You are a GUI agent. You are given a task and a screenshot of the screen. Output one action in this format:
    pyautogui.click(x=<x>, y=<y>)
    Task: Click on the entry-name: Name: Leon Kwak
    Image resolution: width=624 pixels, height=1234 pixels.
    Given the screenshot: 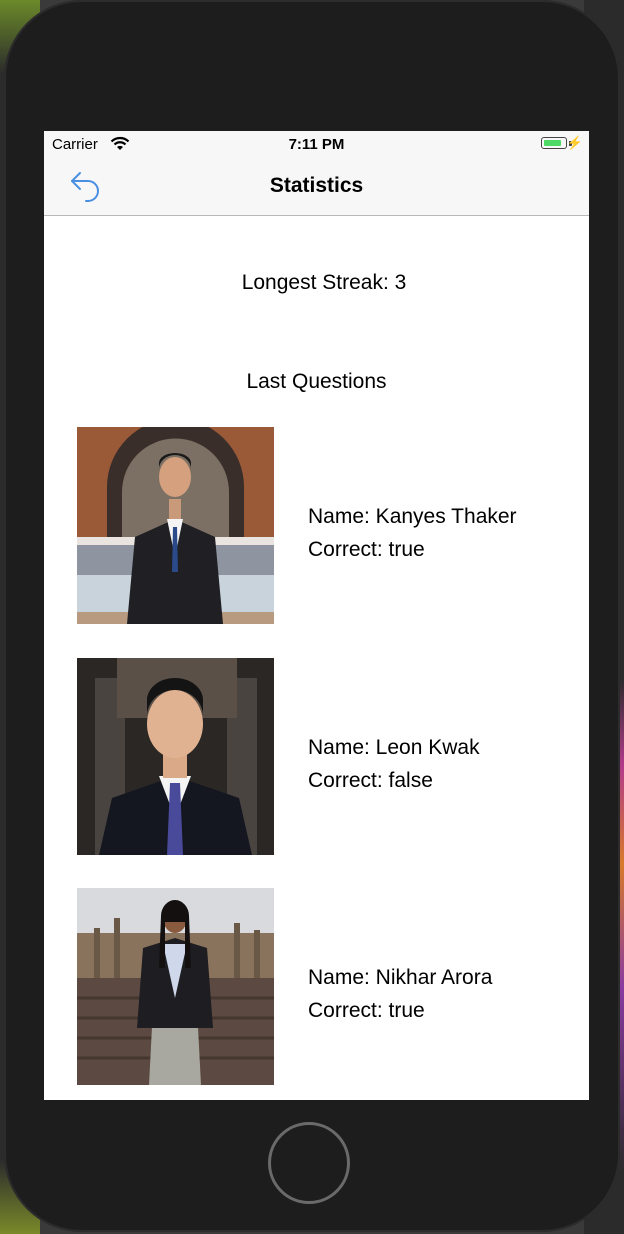 What is the action you would take?
    pyautogui.click(x=394, y=747)
    